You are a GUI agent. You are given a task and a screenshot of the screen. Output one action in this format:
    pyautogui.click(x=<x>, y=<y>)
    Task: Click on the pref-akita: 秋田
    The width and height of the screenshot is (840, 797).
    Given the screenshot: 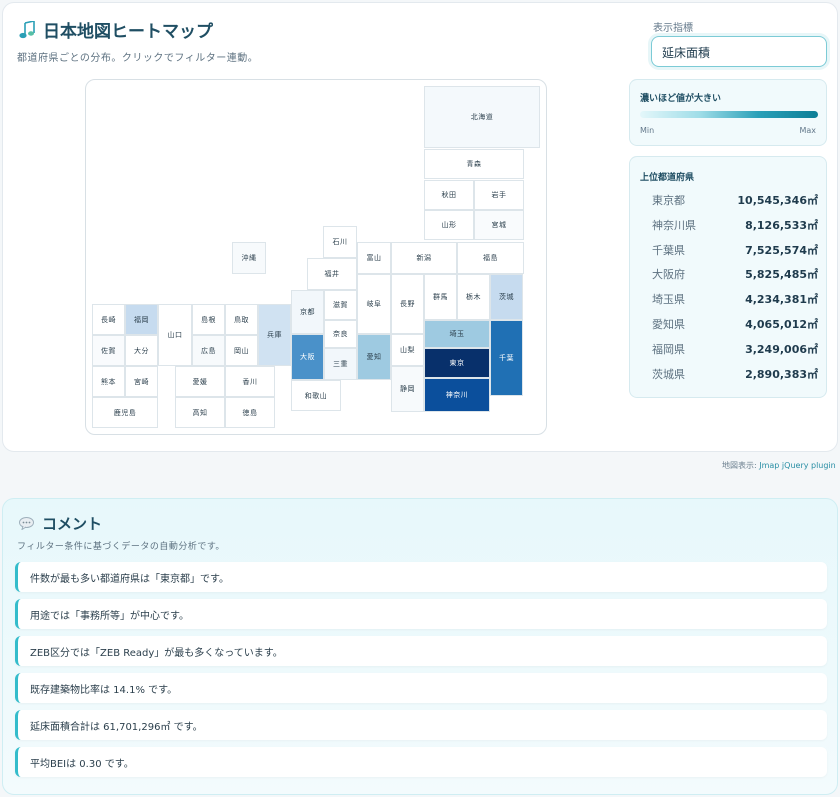 What is the action you would take?
    pyautogui.click(x=449, y=195)
    